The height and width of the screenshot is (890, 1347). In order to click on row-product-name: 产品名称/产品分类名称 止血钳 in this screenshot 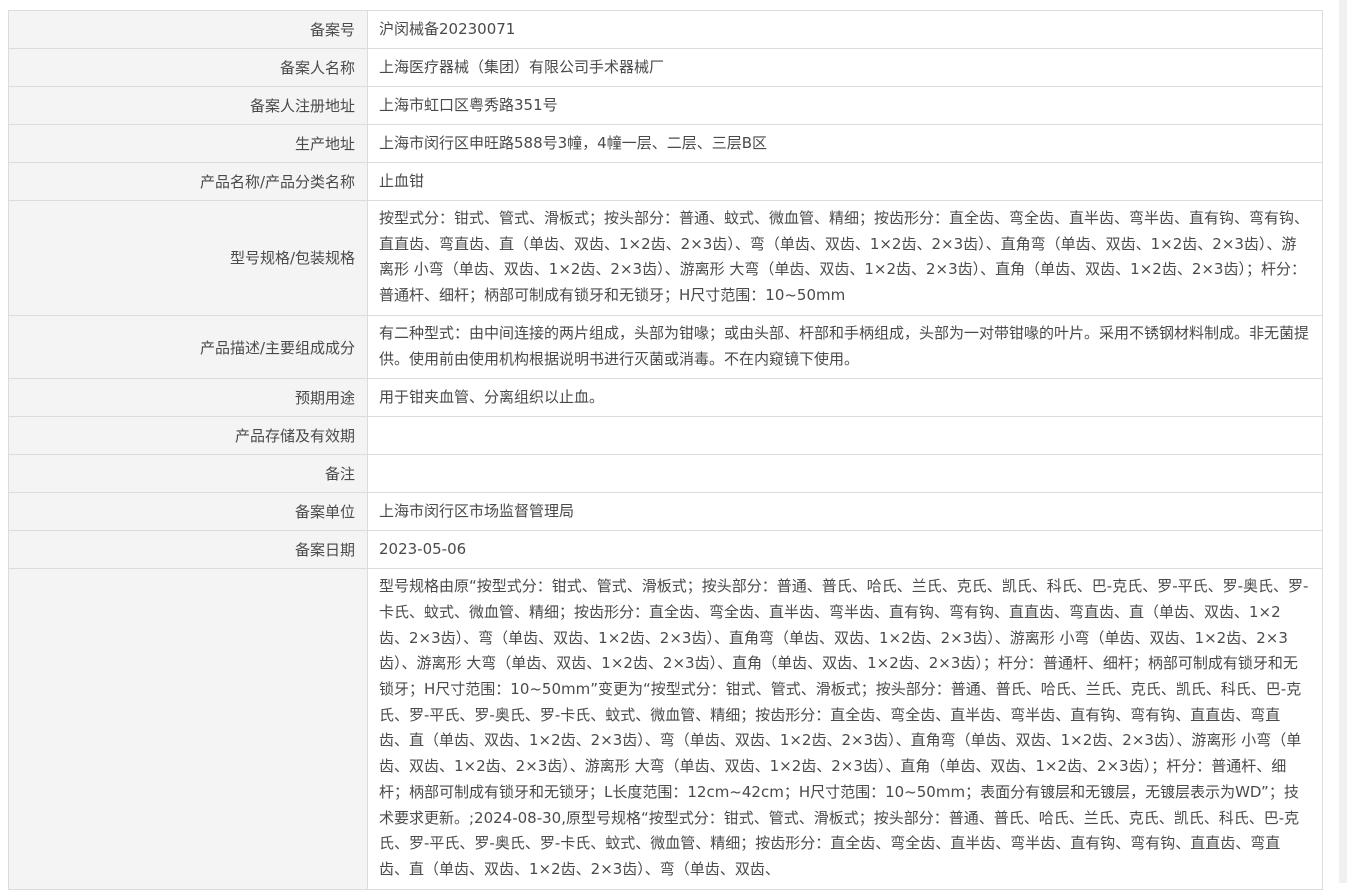, I will do `click(665, 181)`.